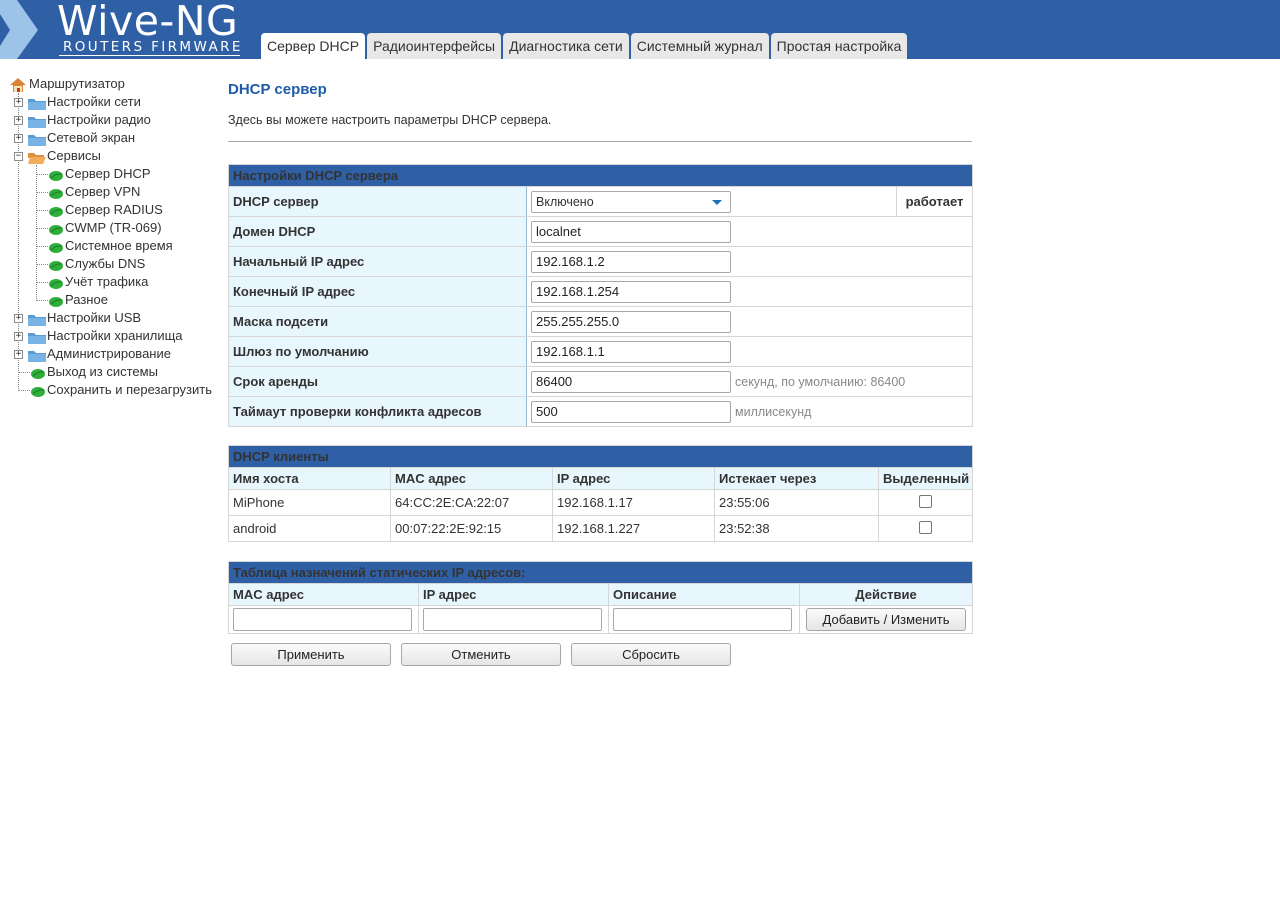 This screenshot has height=913, width=1280. I want to click on start-ip-input: 192.168.1.2, so click(631, 261).